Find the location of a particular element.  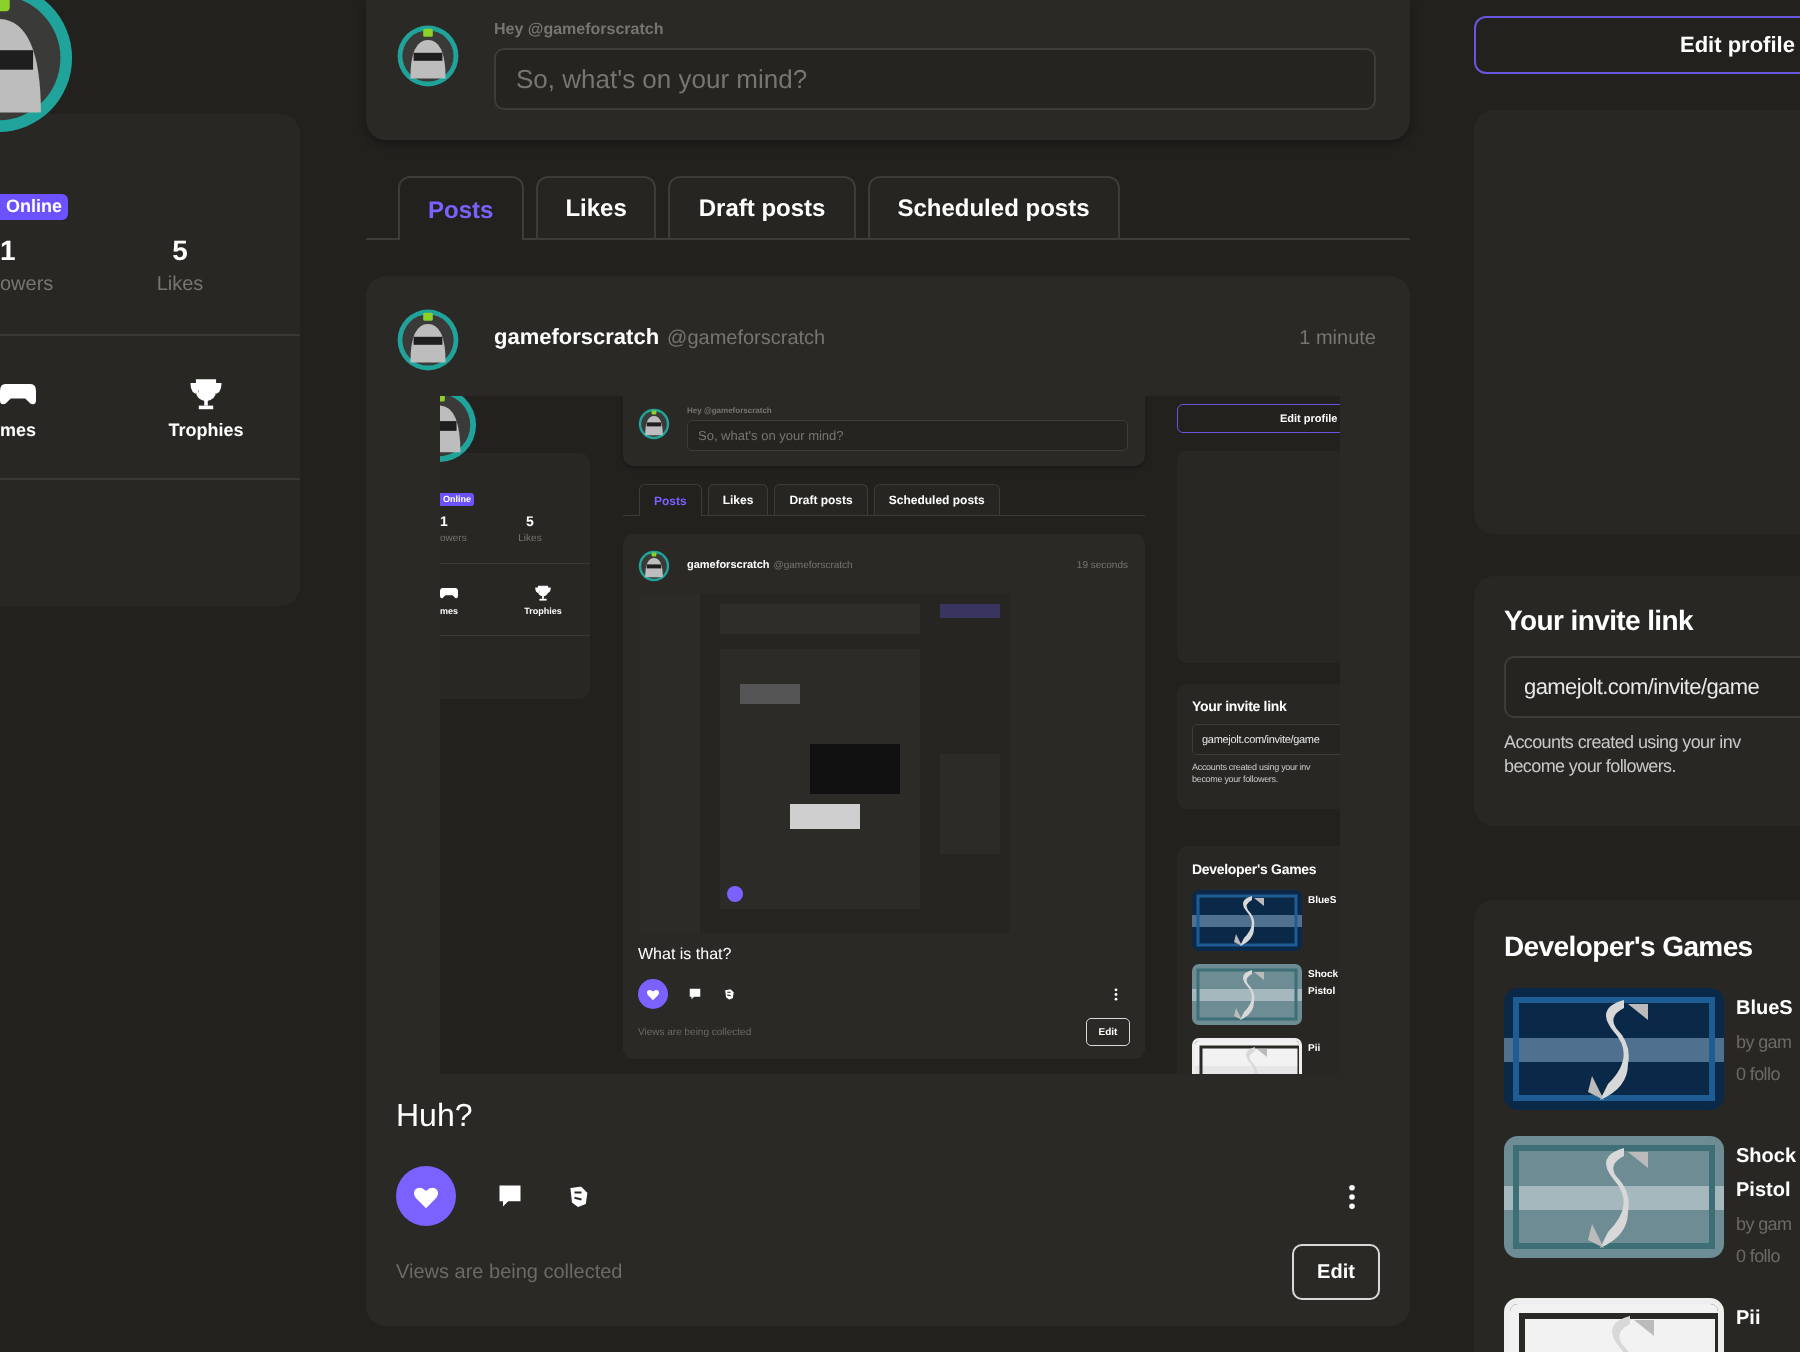

invite-note: Accounts created using your inv become your followers. is located at coordinates (1623, 754).